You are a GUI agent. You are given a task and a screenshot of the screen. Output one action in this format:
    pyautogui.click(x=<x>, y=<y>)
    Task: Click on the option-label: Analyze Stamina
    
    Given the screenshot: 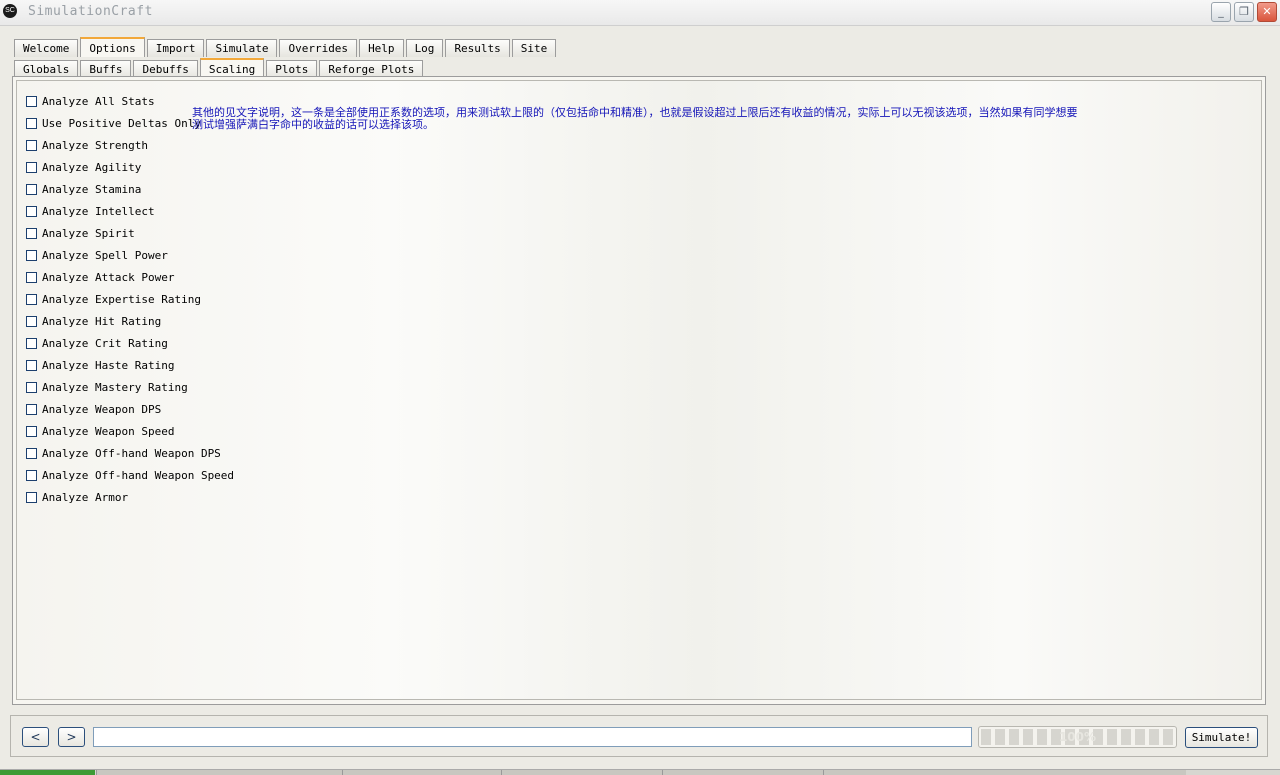 What is the action you would take?
    pyautogui.click(x=92, y=189)
    